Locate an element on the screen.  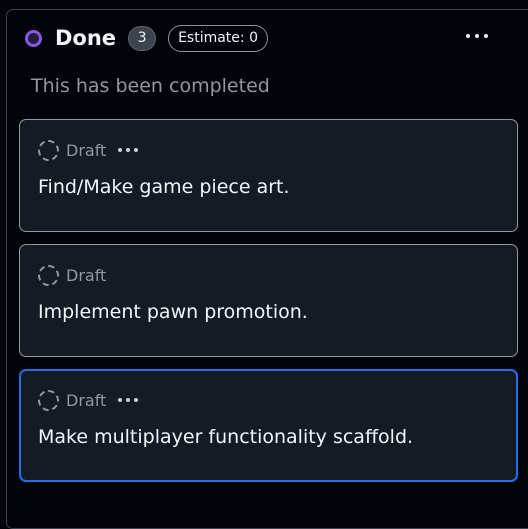
card-title: Find/Make game piece art. is located at coordinates (164, 187).